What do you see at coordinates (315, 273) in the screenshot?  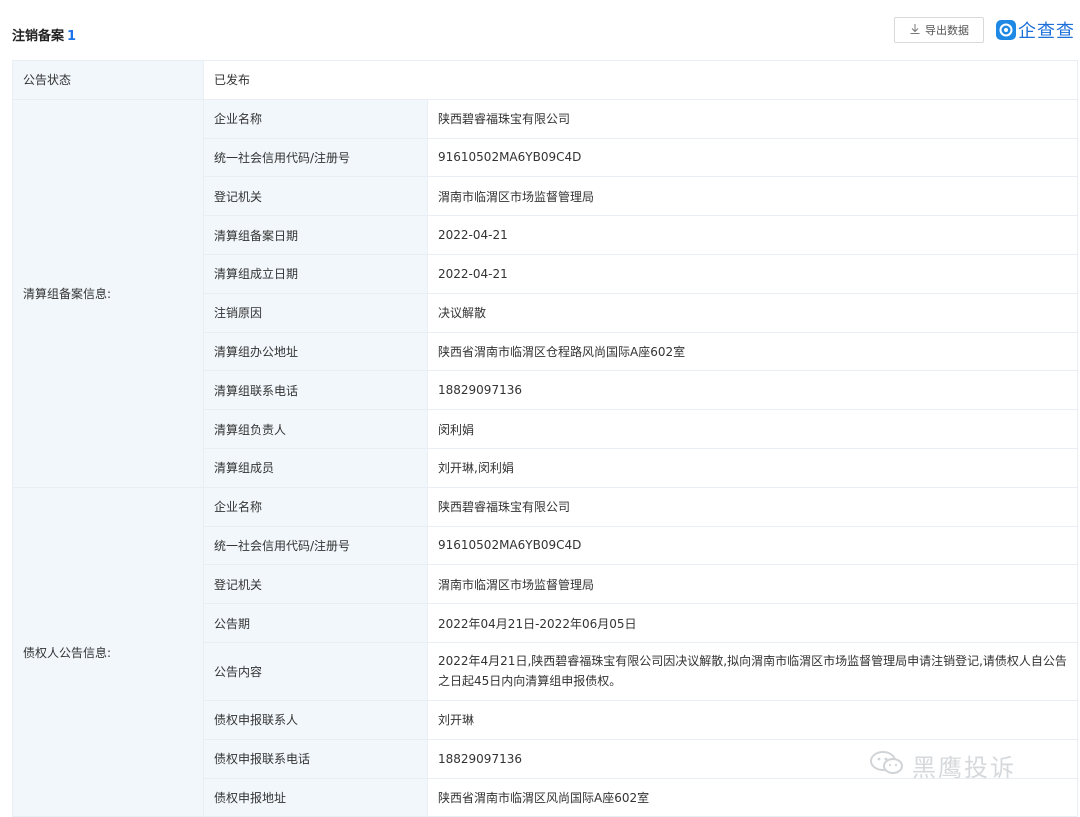 I see `field-label: 清算组成立日期` at bounding box center [315, 273].